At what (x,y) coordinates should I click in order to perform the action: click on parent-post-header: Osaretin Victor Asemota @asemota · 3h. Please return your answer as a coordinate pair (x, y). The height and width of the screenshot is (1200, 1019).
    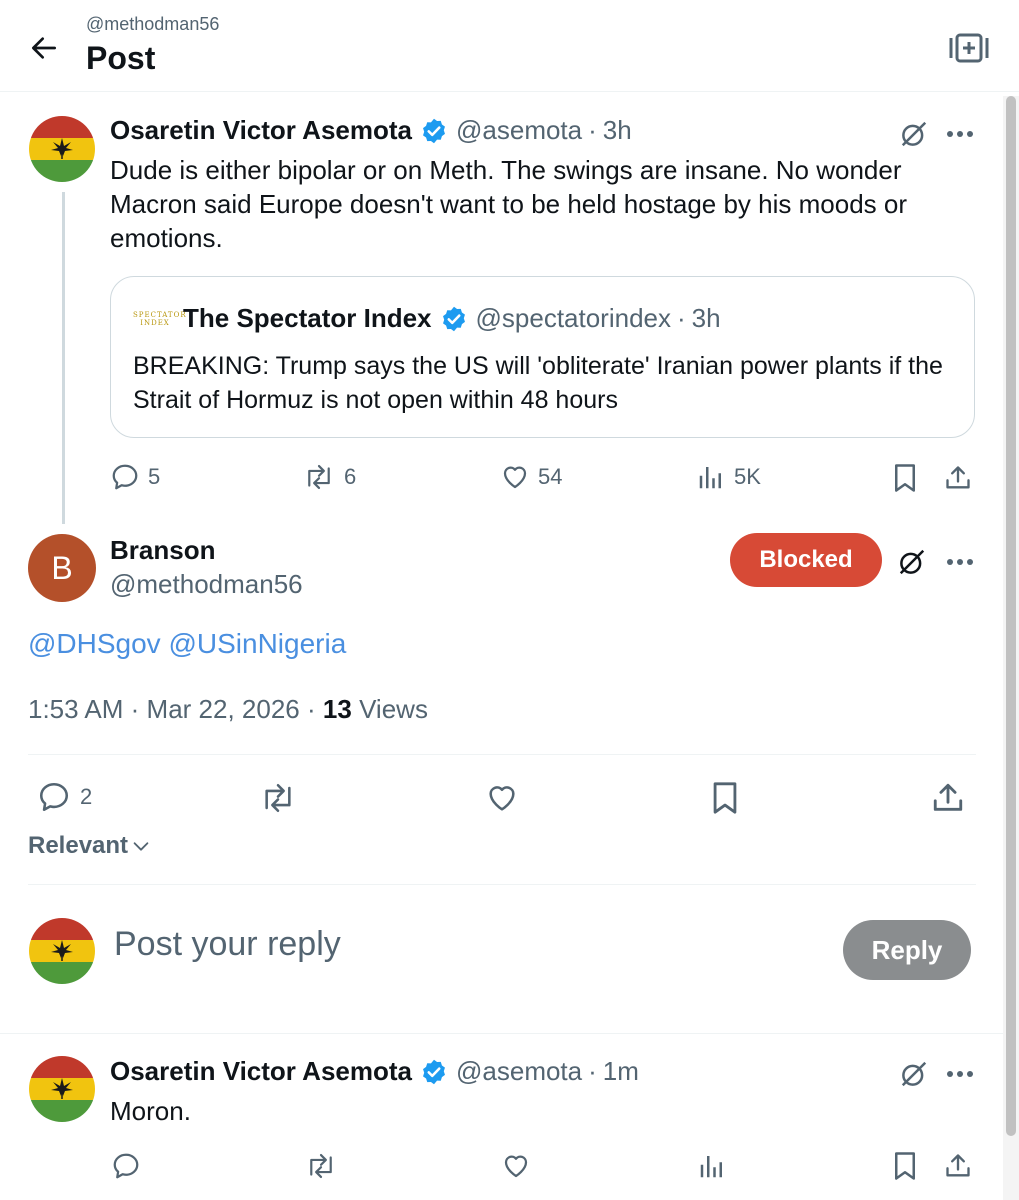
    Looking at the image, I should click on (371, 130).